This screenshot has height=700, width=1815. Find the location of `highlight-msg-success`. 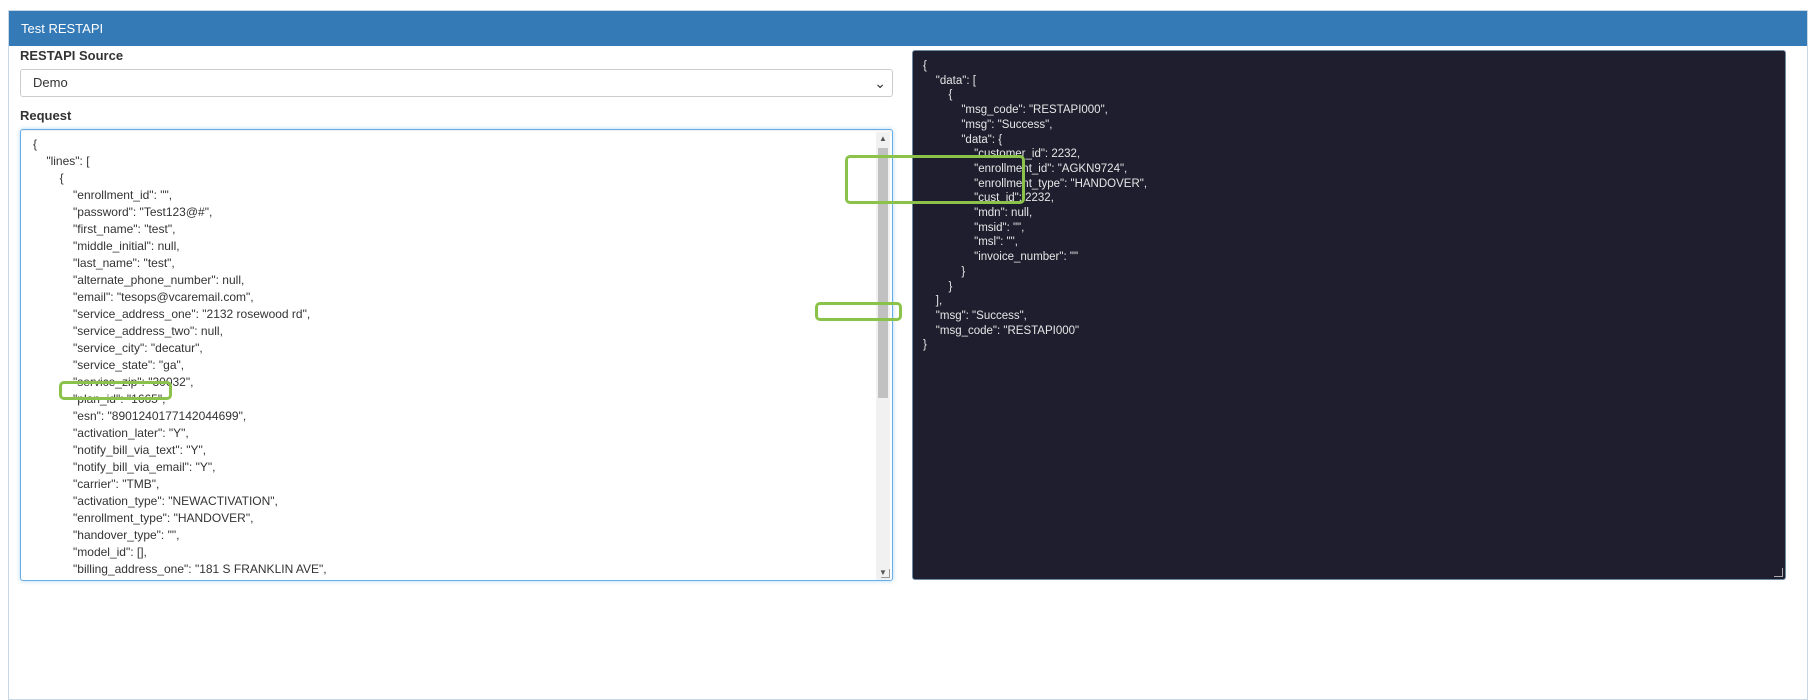

highlight-msg-success is located at coordinates (858, 311).